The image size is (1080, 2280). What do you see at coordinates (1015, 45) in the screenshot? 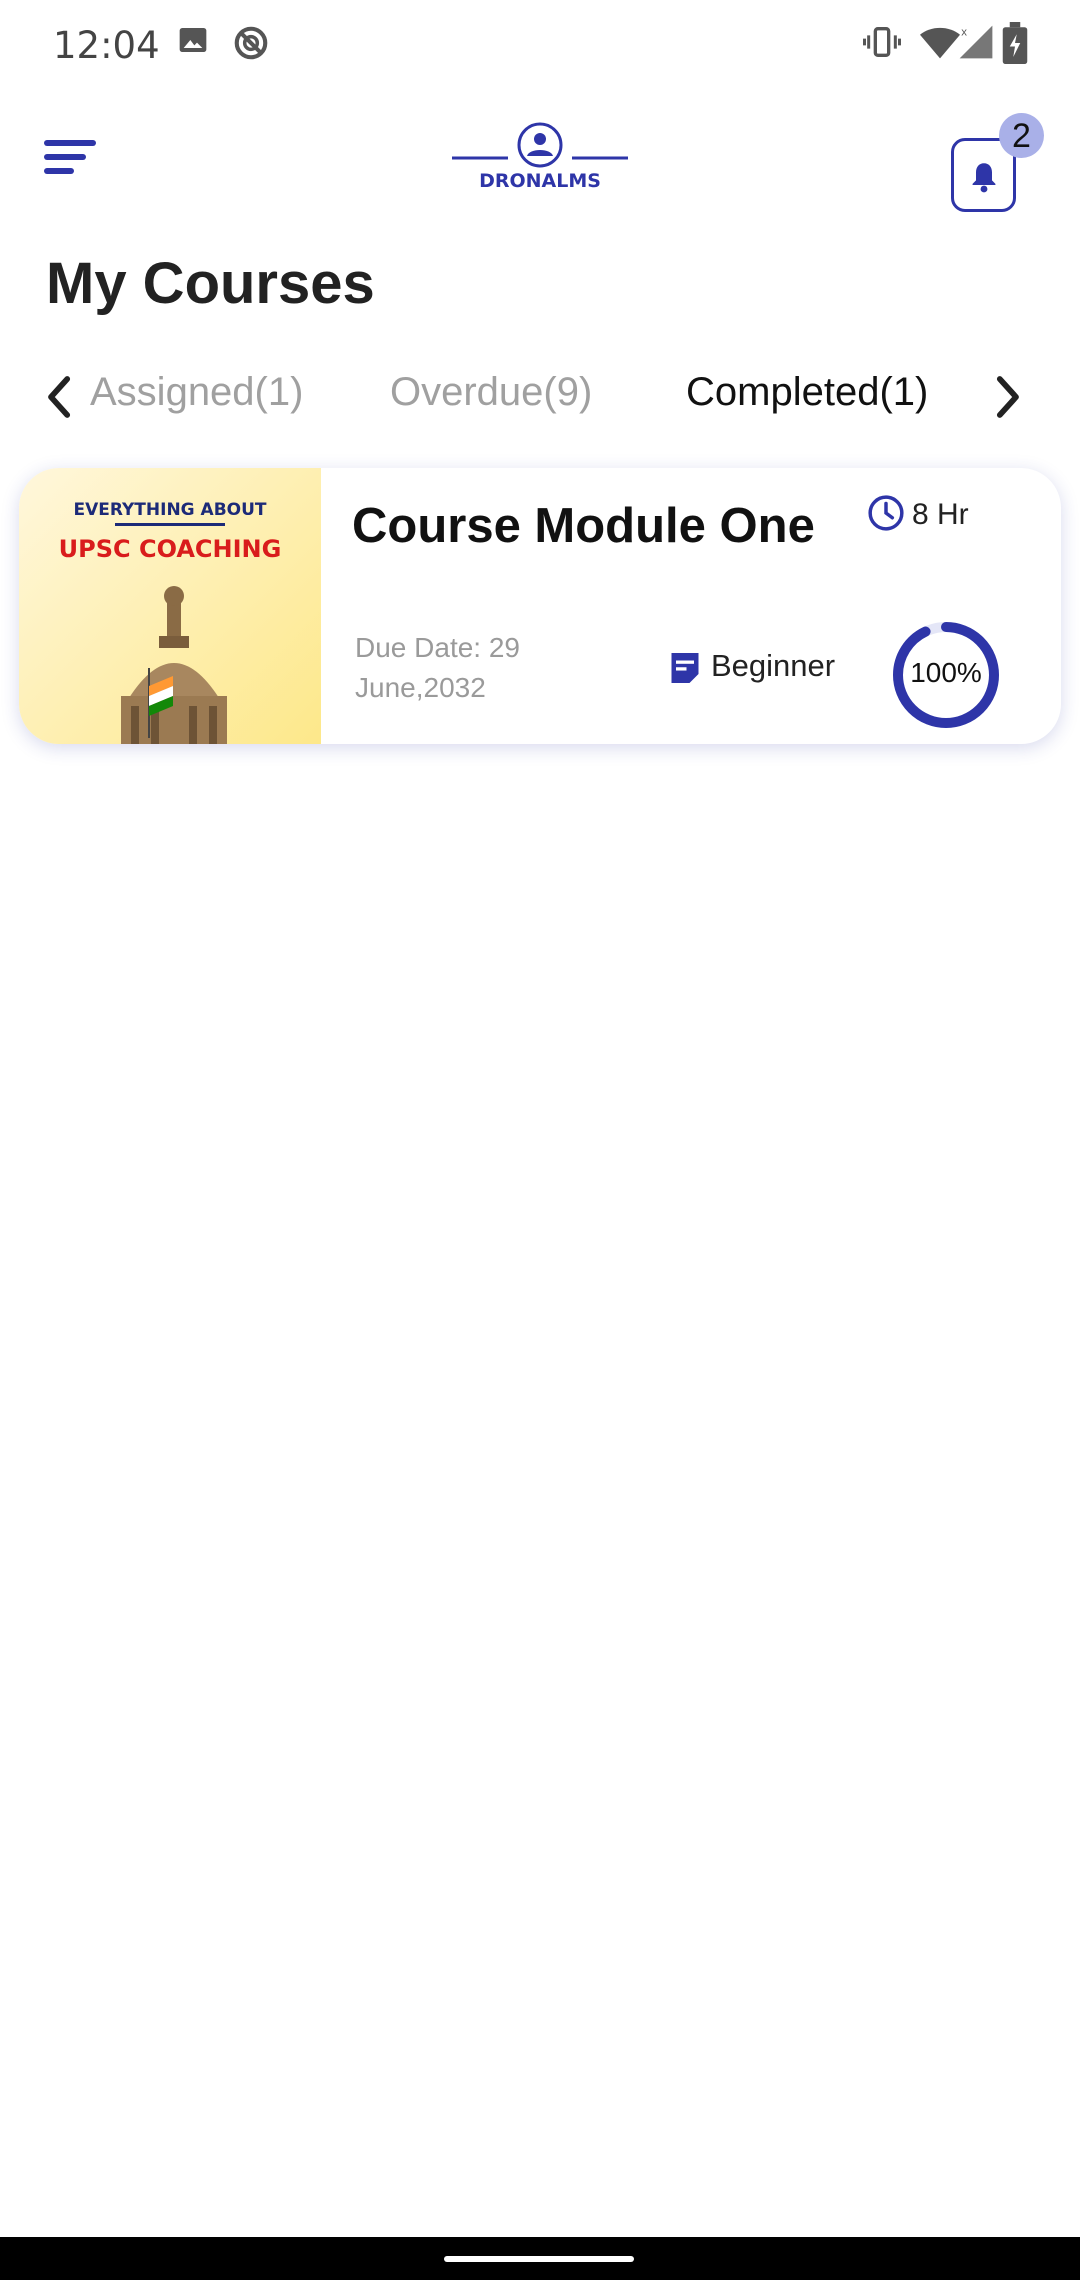
I see `battery-charging-icon` at bounding box center [1015, 45].